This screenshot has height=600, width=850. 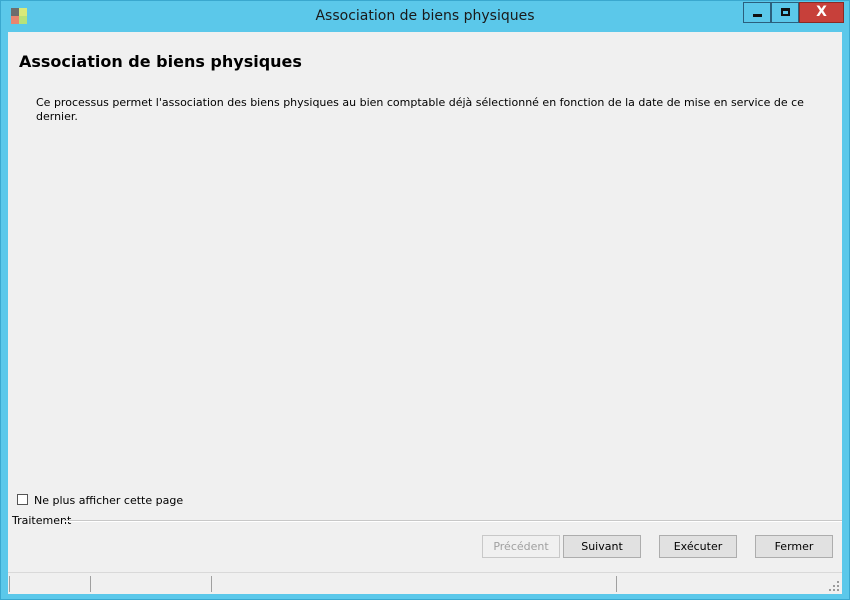 What do you see at coordinates (794, 546) in the screenshot?
I see `close-button: Fermer` at bounding box center [794, 546].